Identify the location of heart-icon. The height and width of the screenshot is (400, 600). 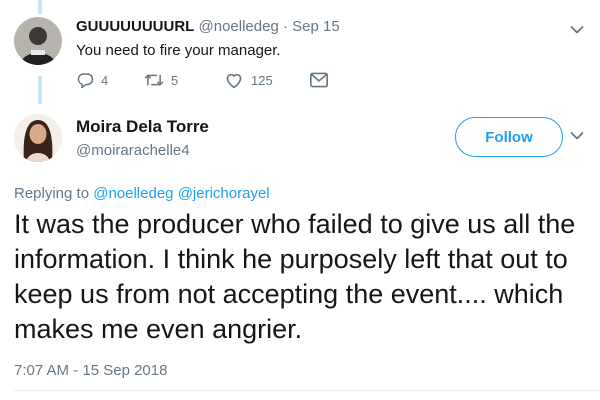
(234, 81).